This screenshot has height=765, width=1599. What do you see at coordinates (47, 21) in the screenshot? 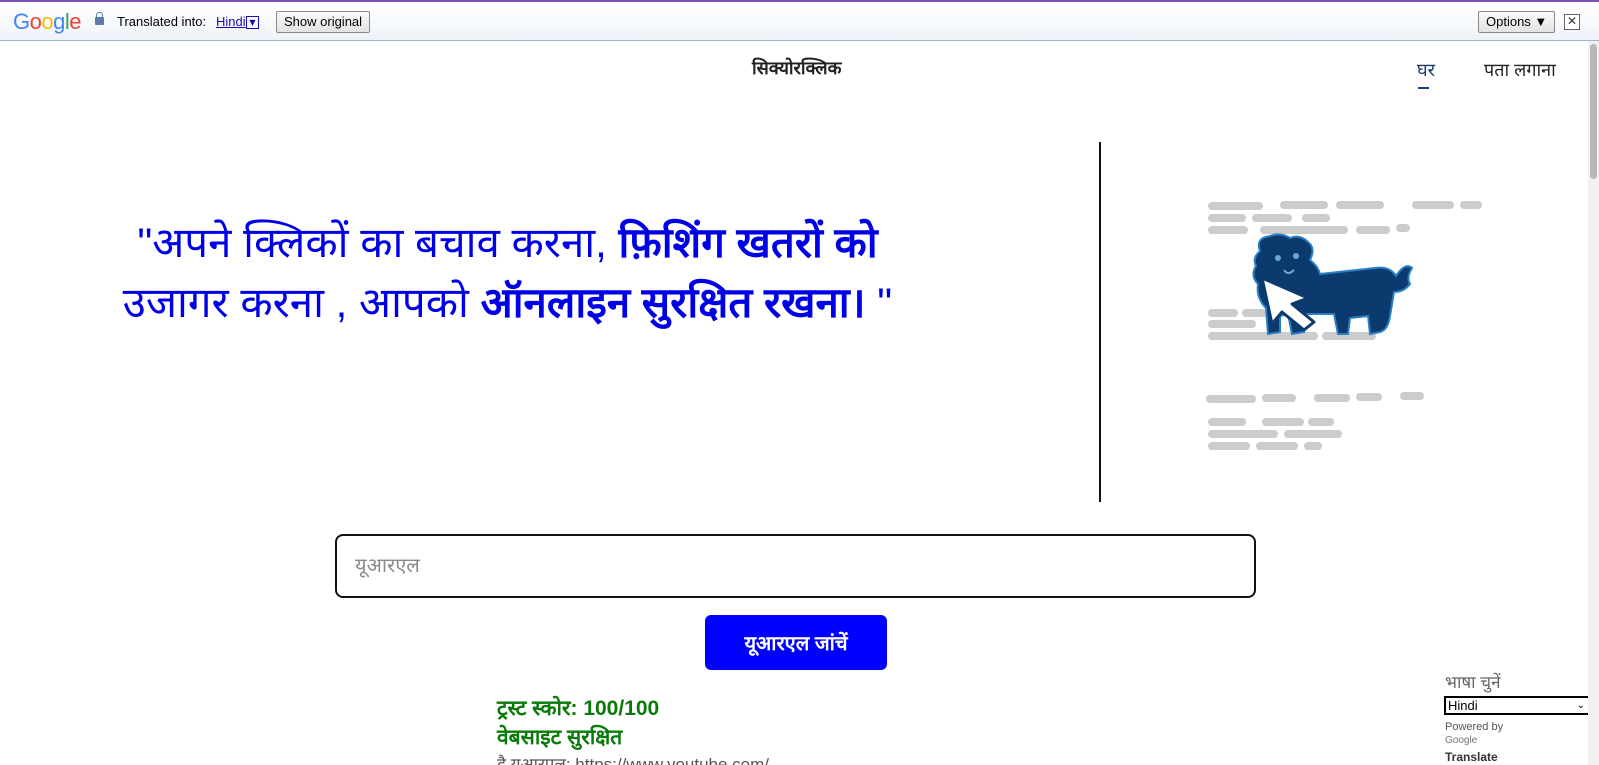
I see `google-logo: Google` at bounding box center [47, 21].